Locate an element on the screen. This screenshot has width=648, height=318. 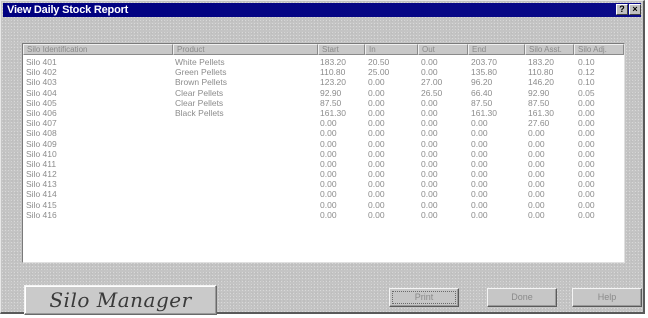
end-cell: 161.30 is located at coordinates (484, 112).